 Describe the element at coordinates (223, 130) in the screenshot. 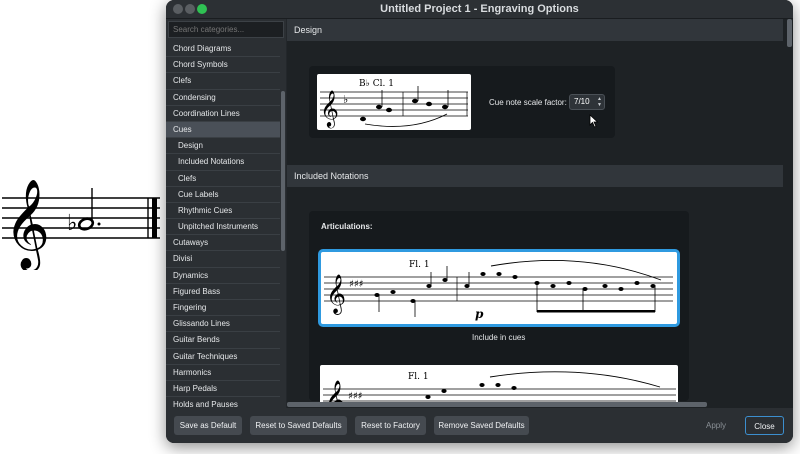

I see `sidebar-item-cues: Cues` at that location.